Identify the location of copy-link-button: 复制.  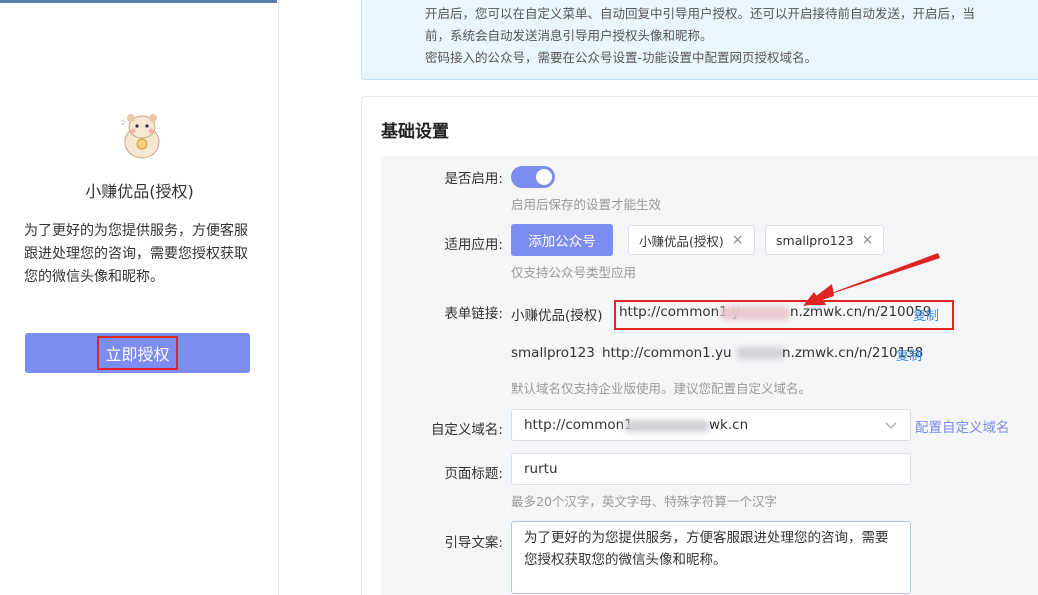
(909, 354).